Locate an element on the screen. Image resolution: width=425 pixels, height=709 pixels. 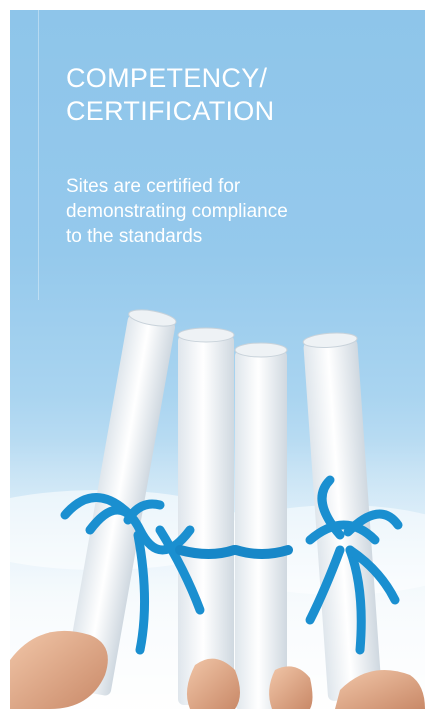
description-line-1: Sites are certified for is located at coordinates (153, 186).